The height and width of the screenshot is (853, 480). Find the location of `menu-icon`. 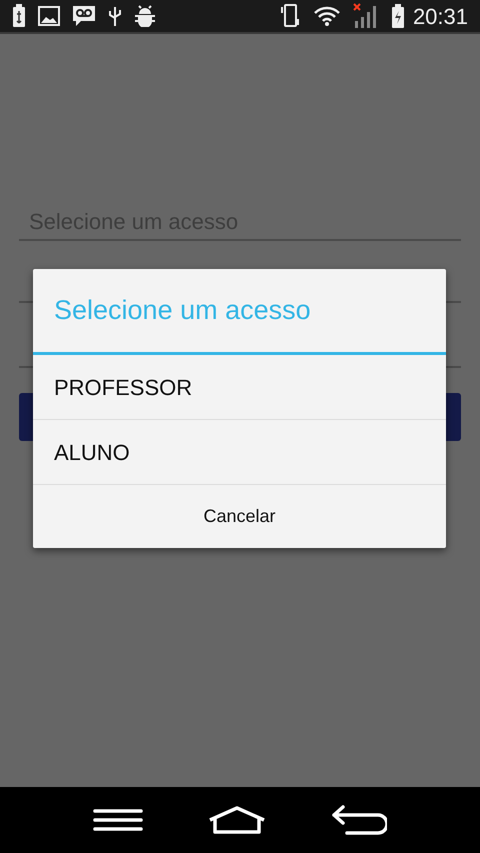

menu-icon is located at coordinates (117, 820).